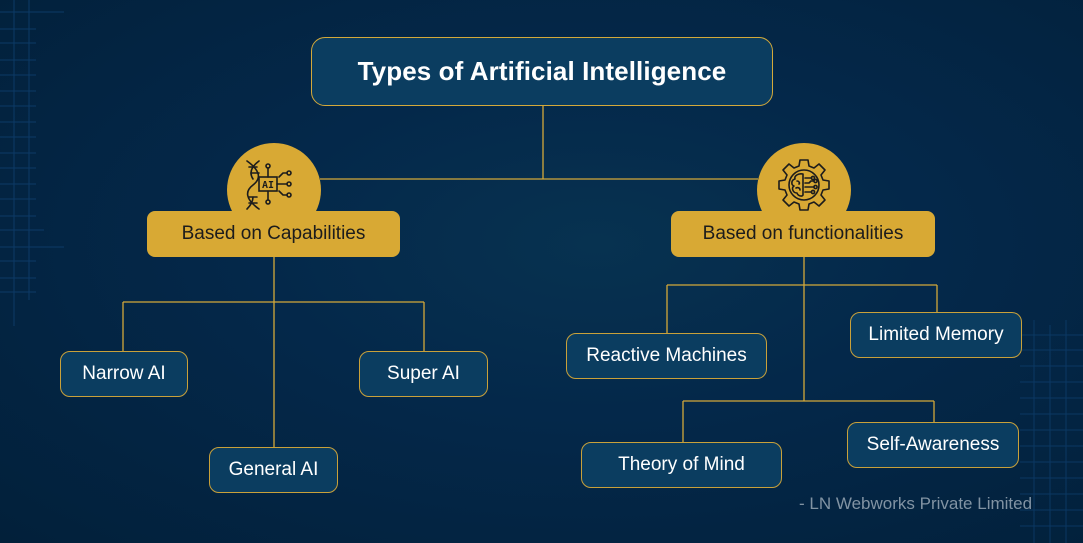 The height and width of the screenshot is (543, 1083). Describe the element at coordinates (804, 185) in the screenshot. I see `gear-brain-circuit-icon` at that location.